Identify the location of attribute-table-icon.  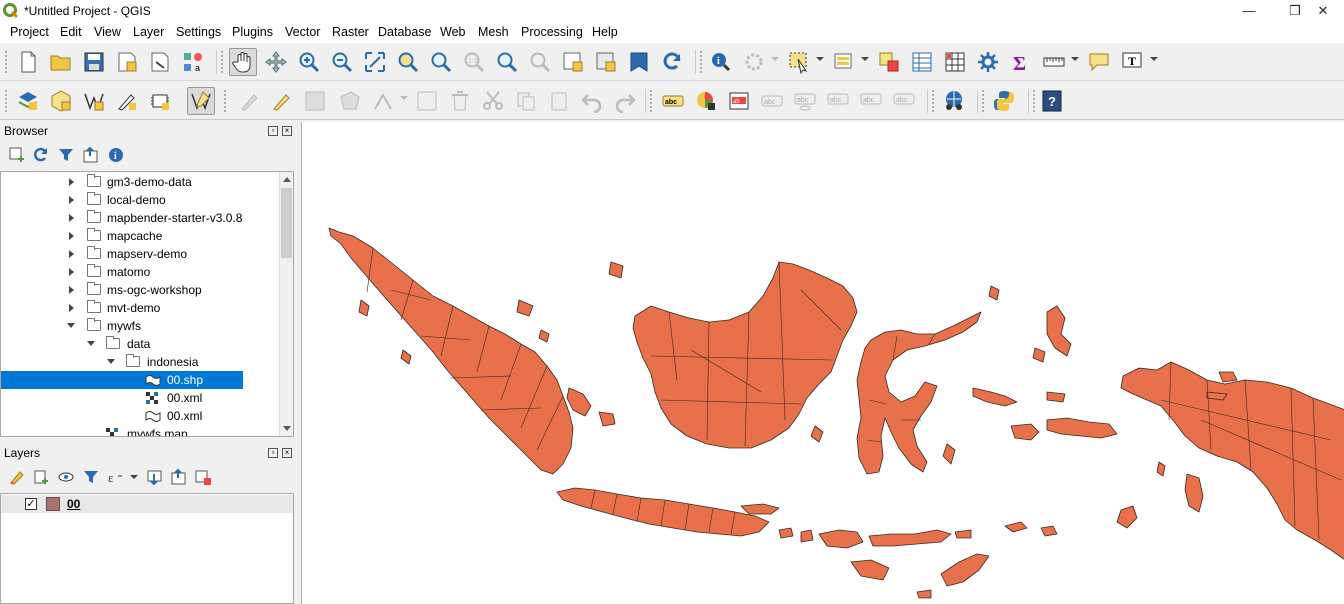
(922, 62).